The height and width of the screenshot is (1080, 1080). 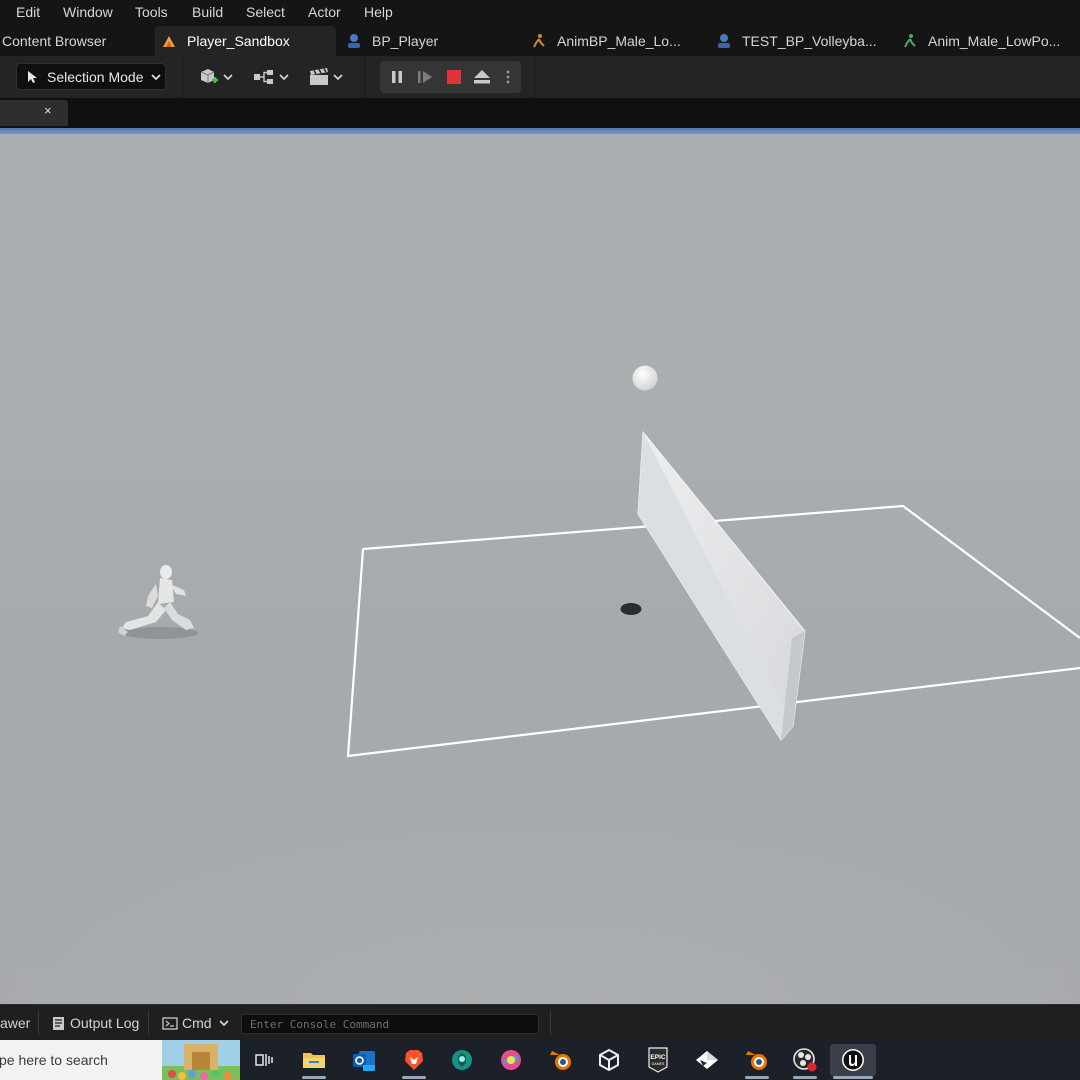 I want to click on unity-icon, so click(x=609, y=1060).